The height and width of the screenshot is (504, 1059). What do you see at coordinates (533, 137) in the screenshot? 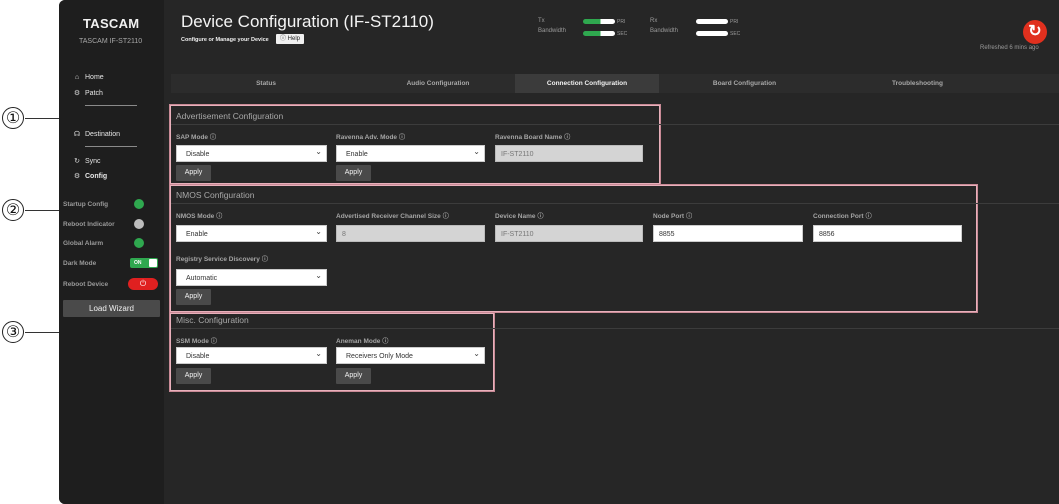
I see `ravenna-board-name-label: Ravenna Board Name ⓘ` at bounding box center [533, 137].